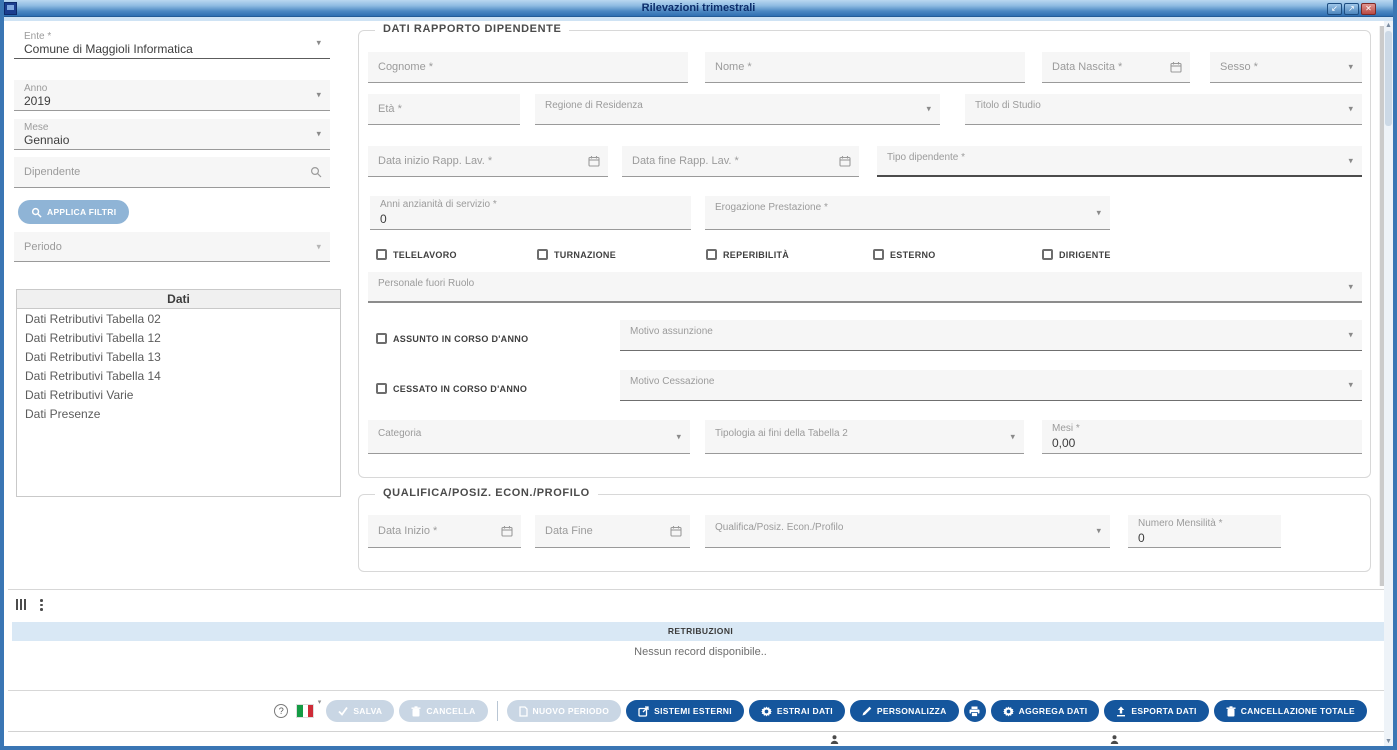 The width and height of the screenshot is (1397, 750). Describe the element at coordinates (1053, 711) in the screenshot. I see `aggrega-dati-label: AGGREGA DATI` at that location.